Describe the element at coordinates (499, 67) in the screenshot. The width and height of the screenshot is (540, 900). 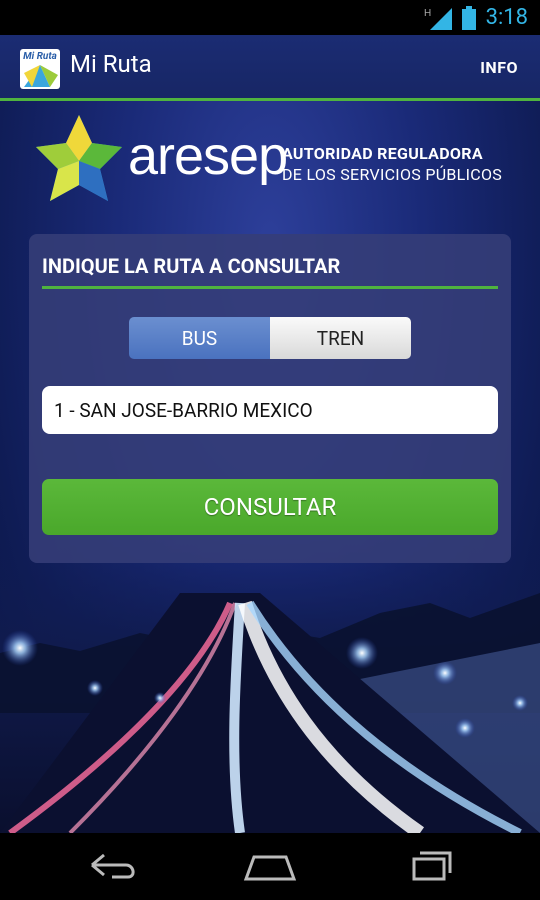
I see `info-button: INFO` at that location.